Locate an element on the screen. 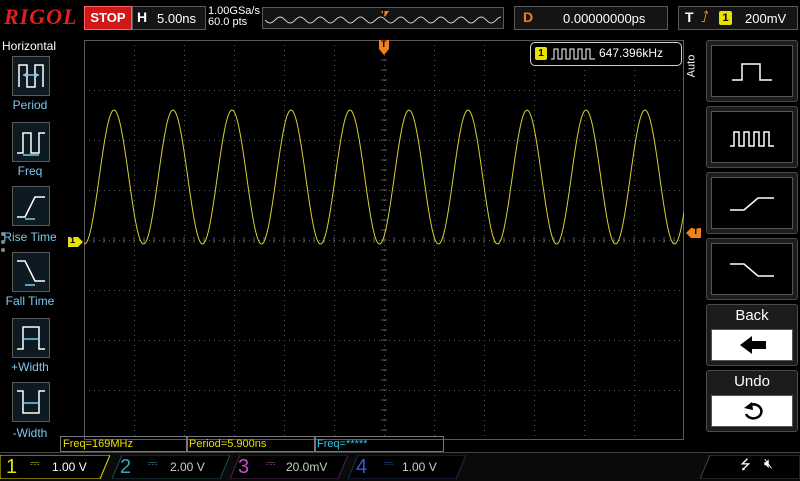  falling-edge-button is located at coordinates (752, 269).